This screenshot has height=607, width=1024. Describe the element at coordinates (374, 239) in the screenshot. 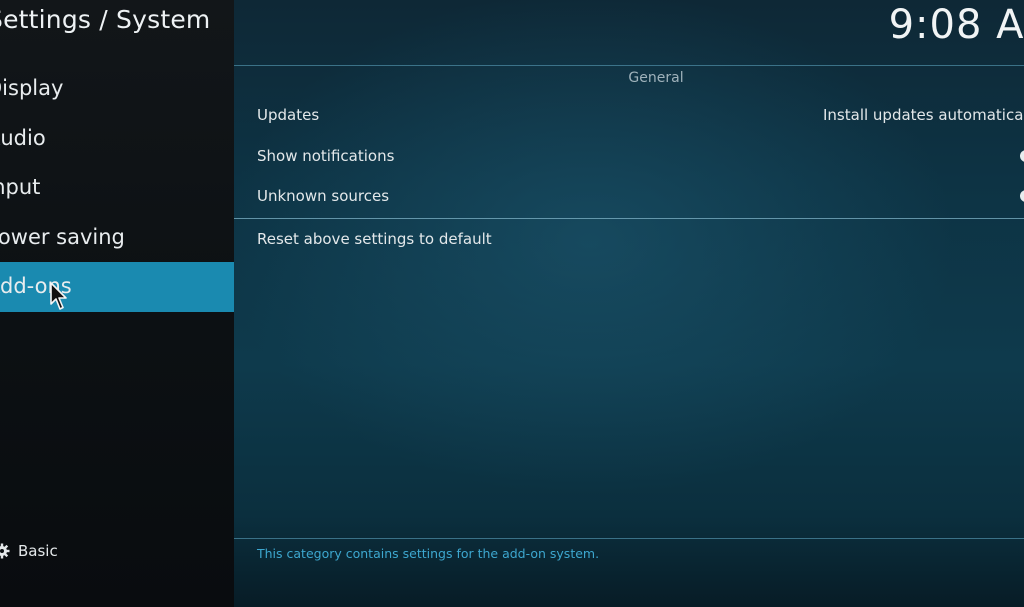

I see `reset-label: Reset above settings to default` at that location.